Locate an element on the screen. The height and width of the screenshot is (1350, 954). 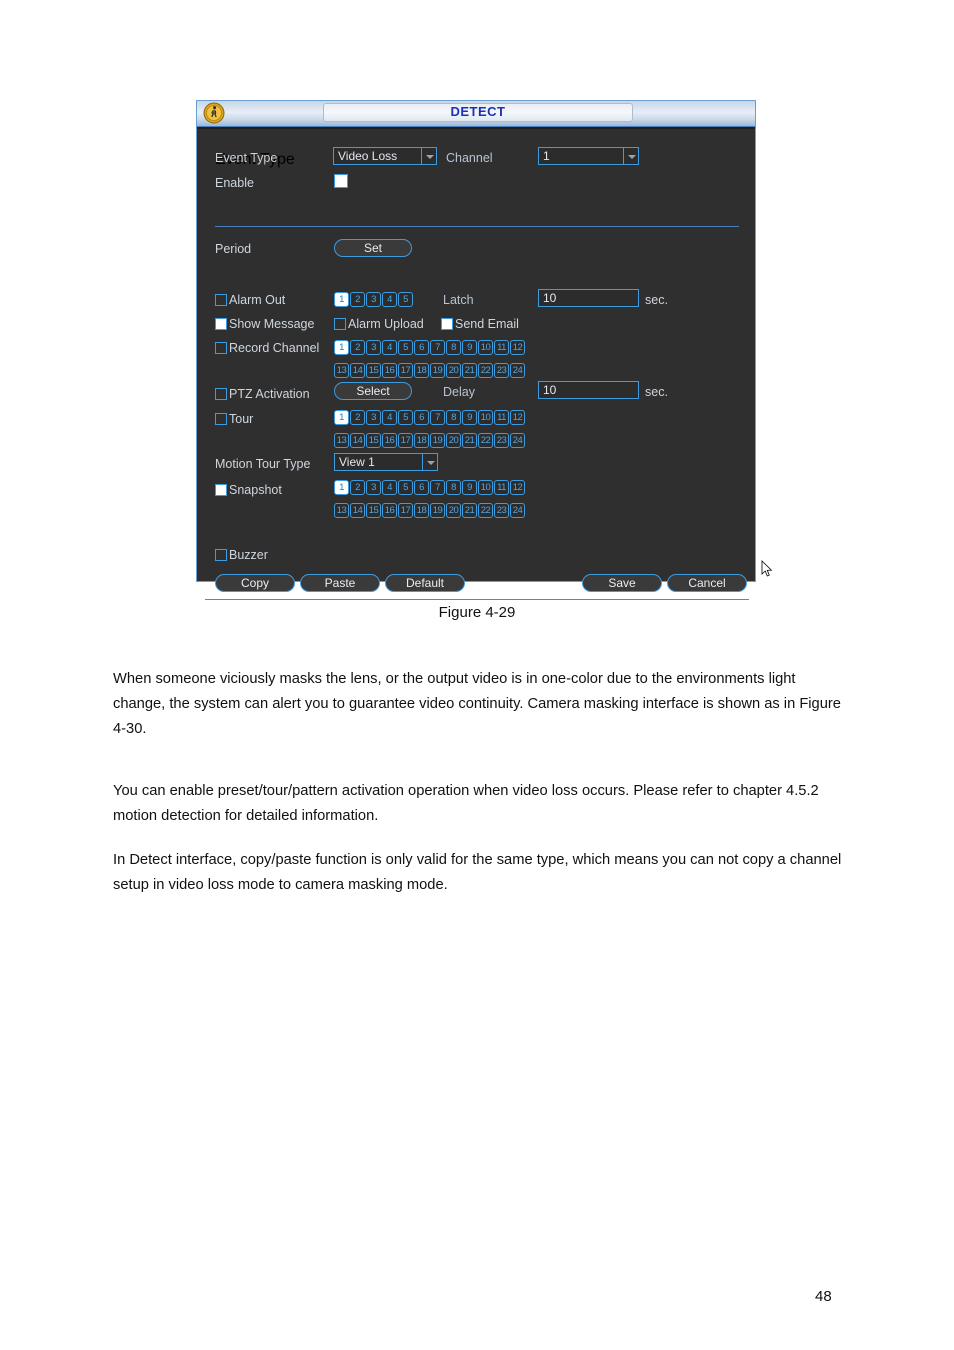
tour-checkbox is located at coordinates (221, 419).